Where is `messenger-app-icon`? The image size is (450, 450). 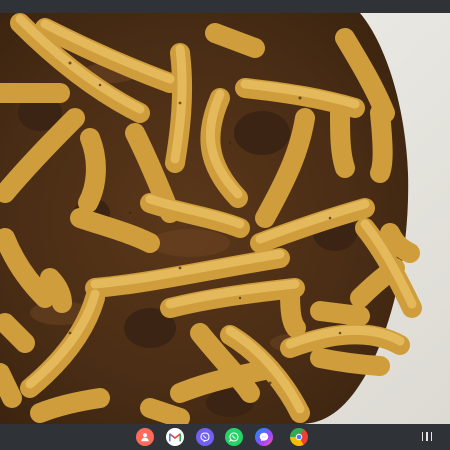
messenger-app-icon is located at coordinates (264, 437).